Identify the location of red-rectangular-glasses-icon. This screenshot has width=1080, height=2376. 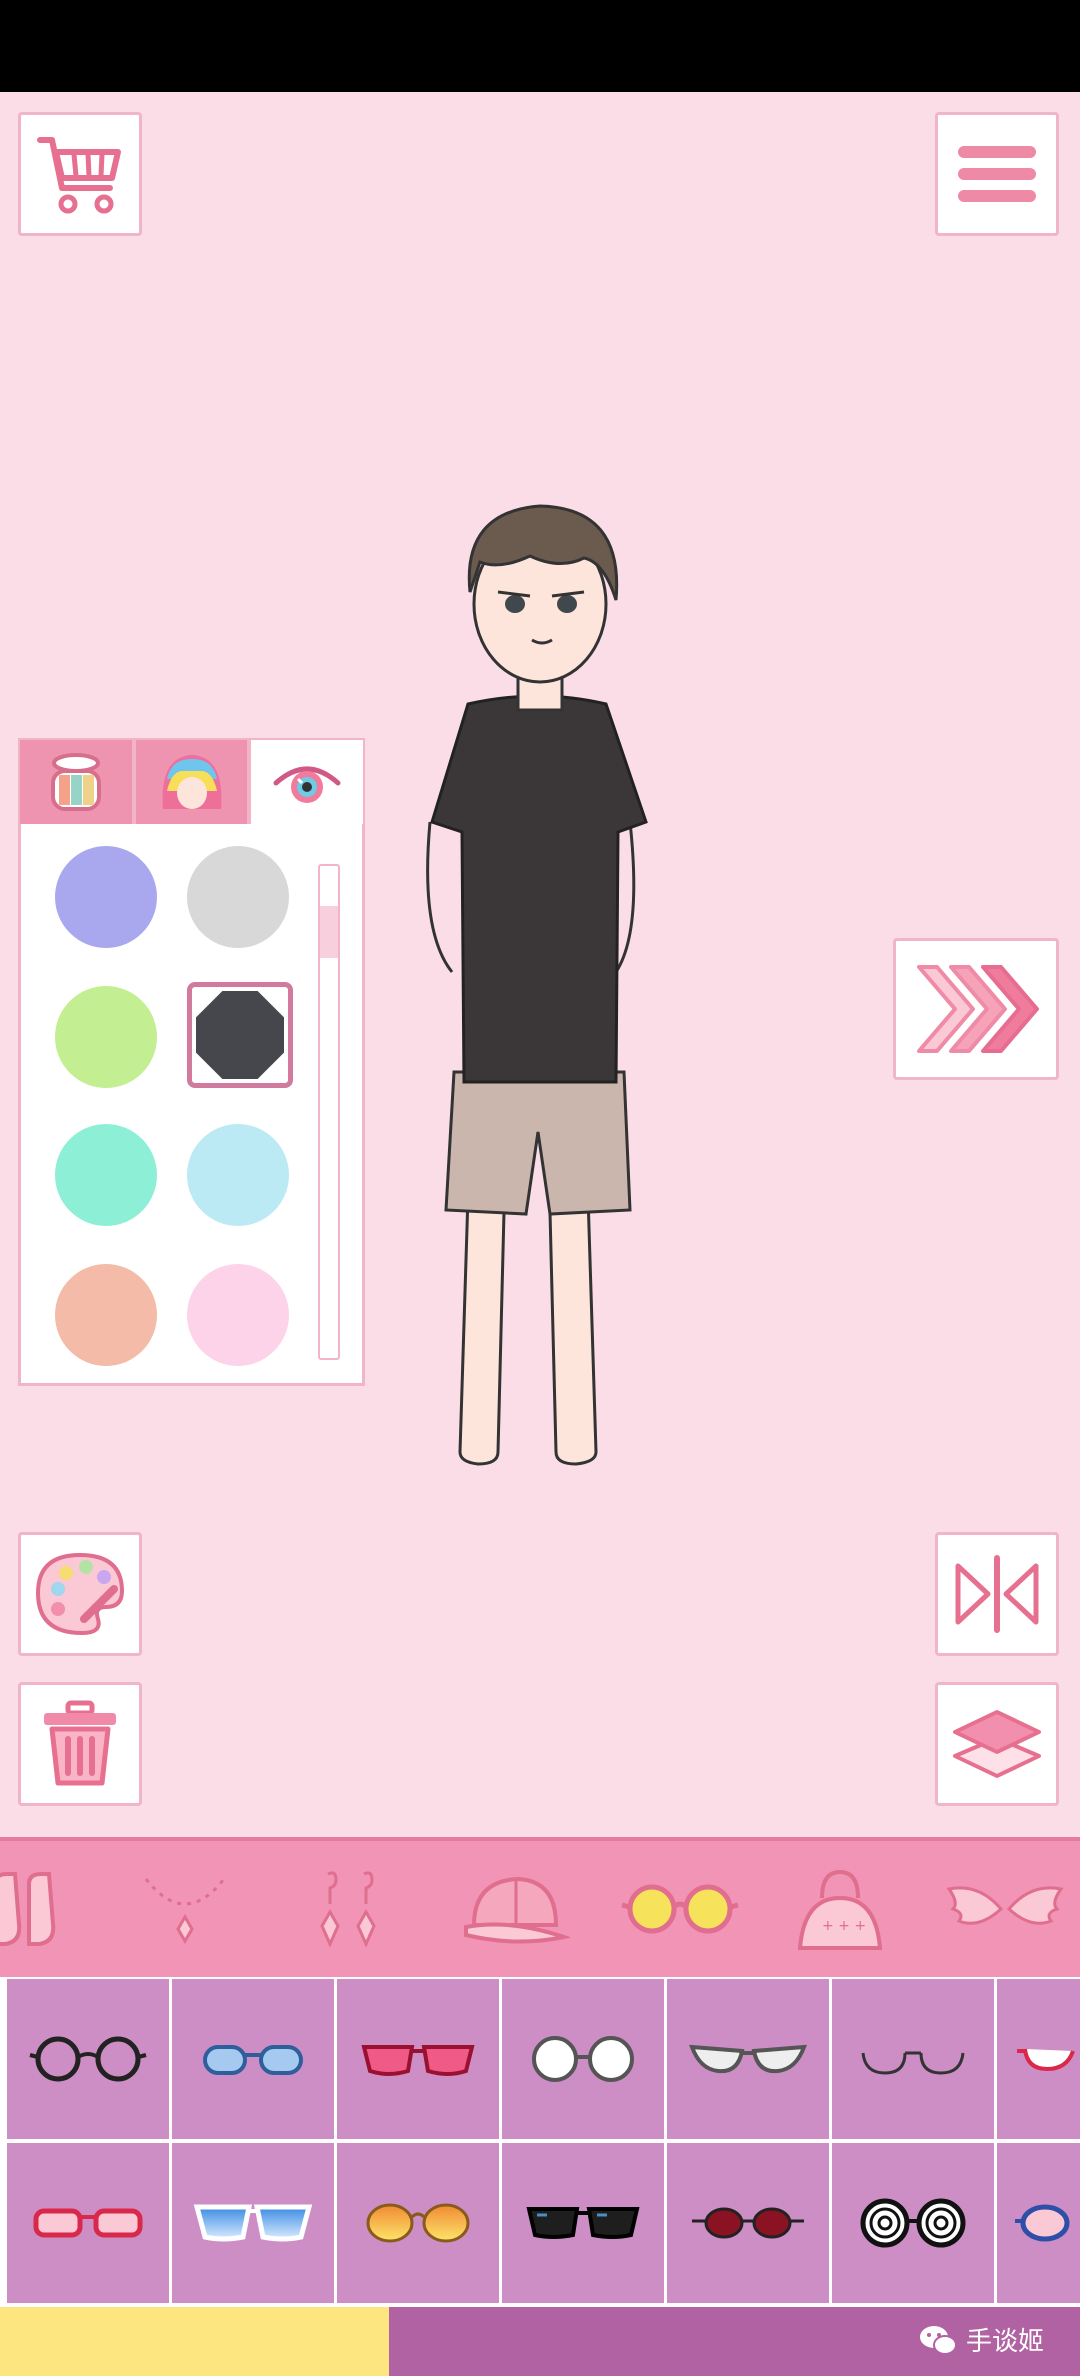
(88, 2223).